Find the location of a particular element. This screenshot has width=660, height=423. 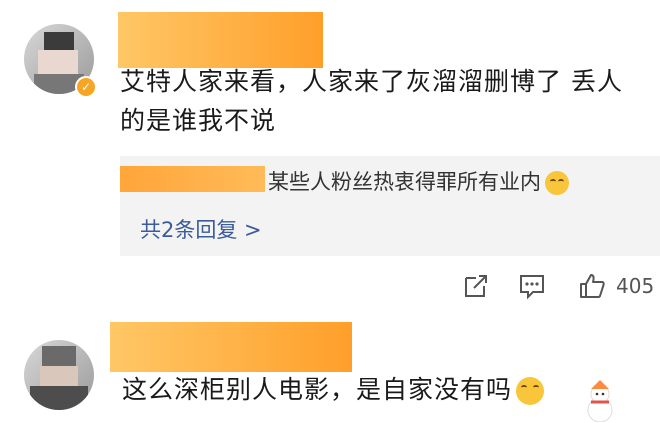

verified-badge-icon: ✓ is located at coordinates (86, 87).